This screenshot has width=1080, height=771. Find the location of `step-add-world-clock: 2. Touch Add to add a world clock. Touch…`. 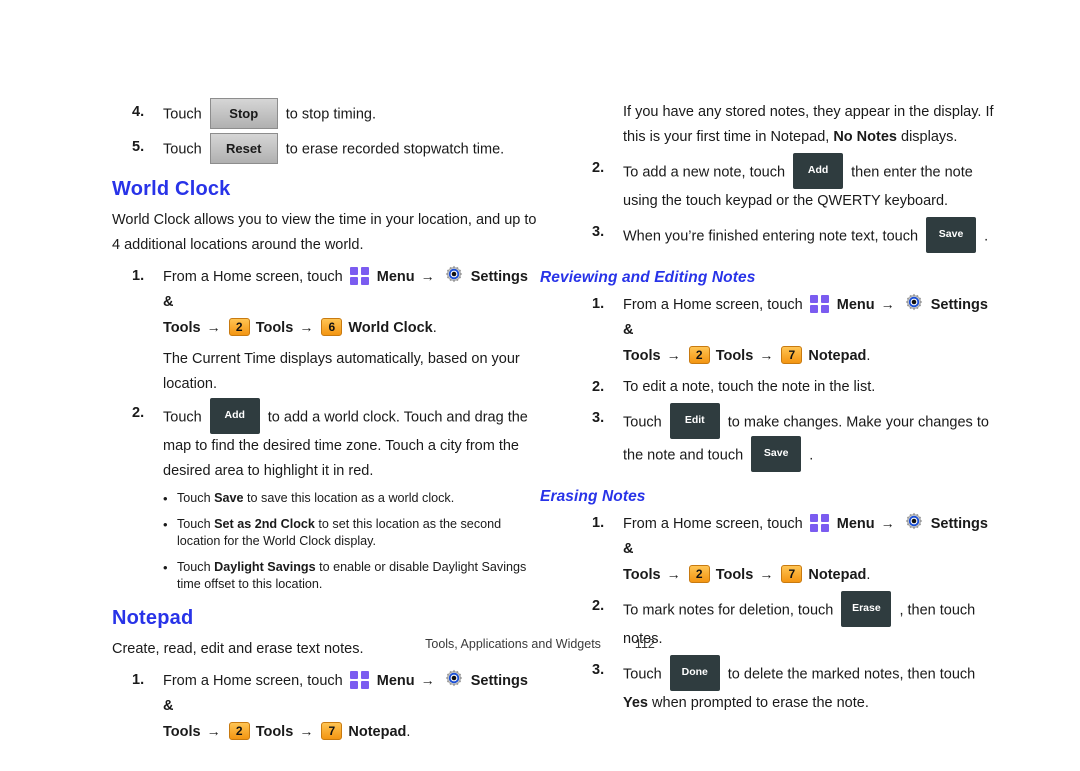

step-add-world-clock: 2. Touch Add to add a world clock. Touch… is located at coordinates (330, 441).